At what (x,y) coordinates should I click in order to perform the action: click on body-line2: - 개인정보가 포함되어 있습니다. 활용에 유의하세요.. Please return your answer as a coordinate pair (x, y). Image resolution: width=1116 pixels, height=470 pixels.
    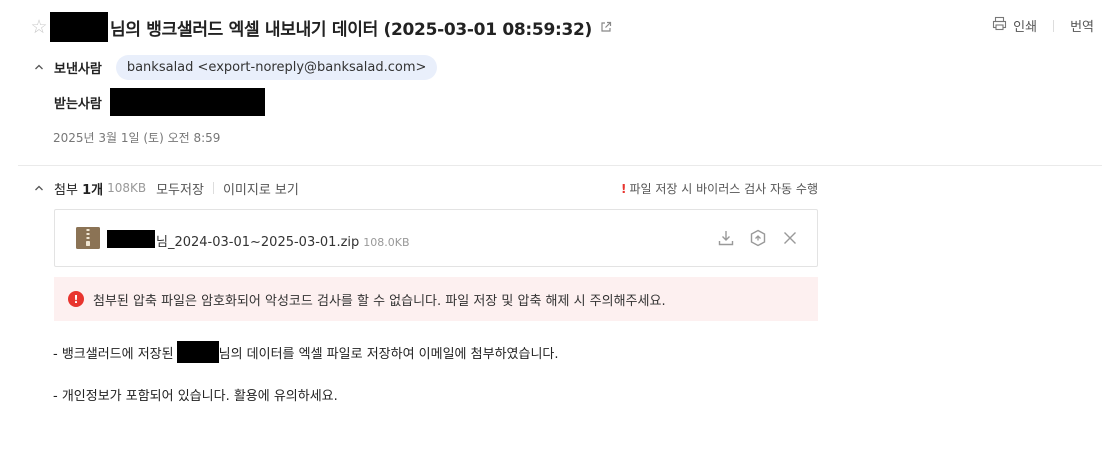
    Looking at the image, I should click on (195, 396).